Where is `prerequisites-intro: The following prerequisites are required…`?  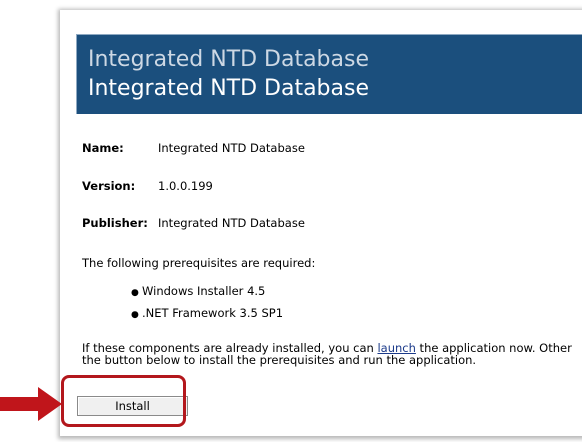 prerequisites-intro: The following prerequisites are required… is located at coordinates (199, 263).